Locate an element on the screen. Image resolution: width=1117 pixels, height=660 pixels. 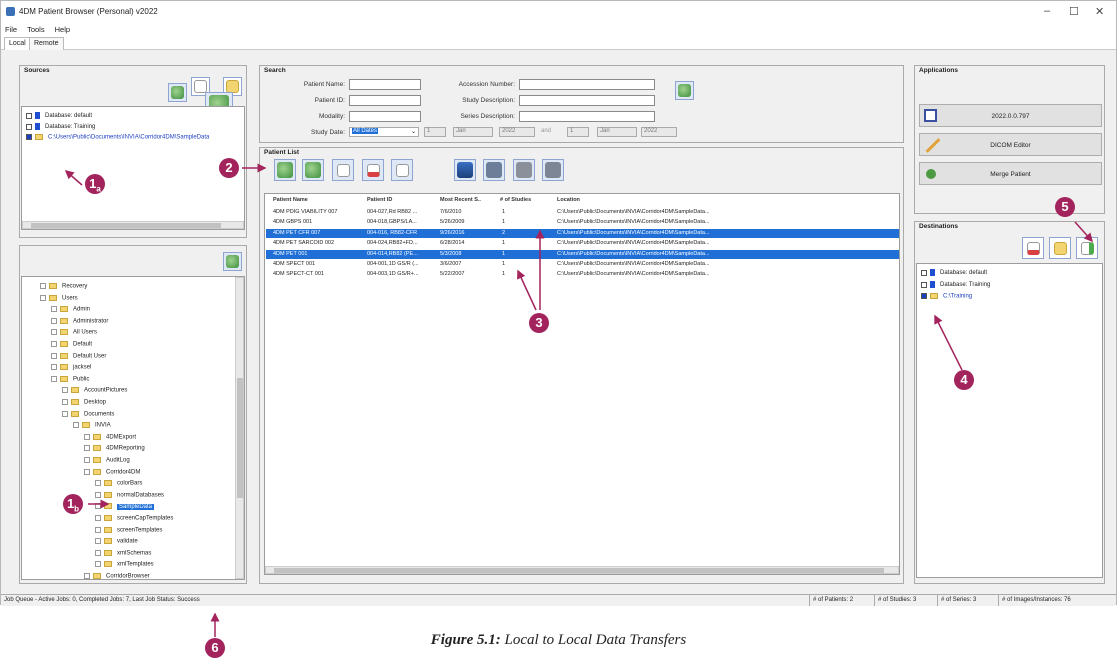
callout-2: 2 is located at coordinates (229, 168).